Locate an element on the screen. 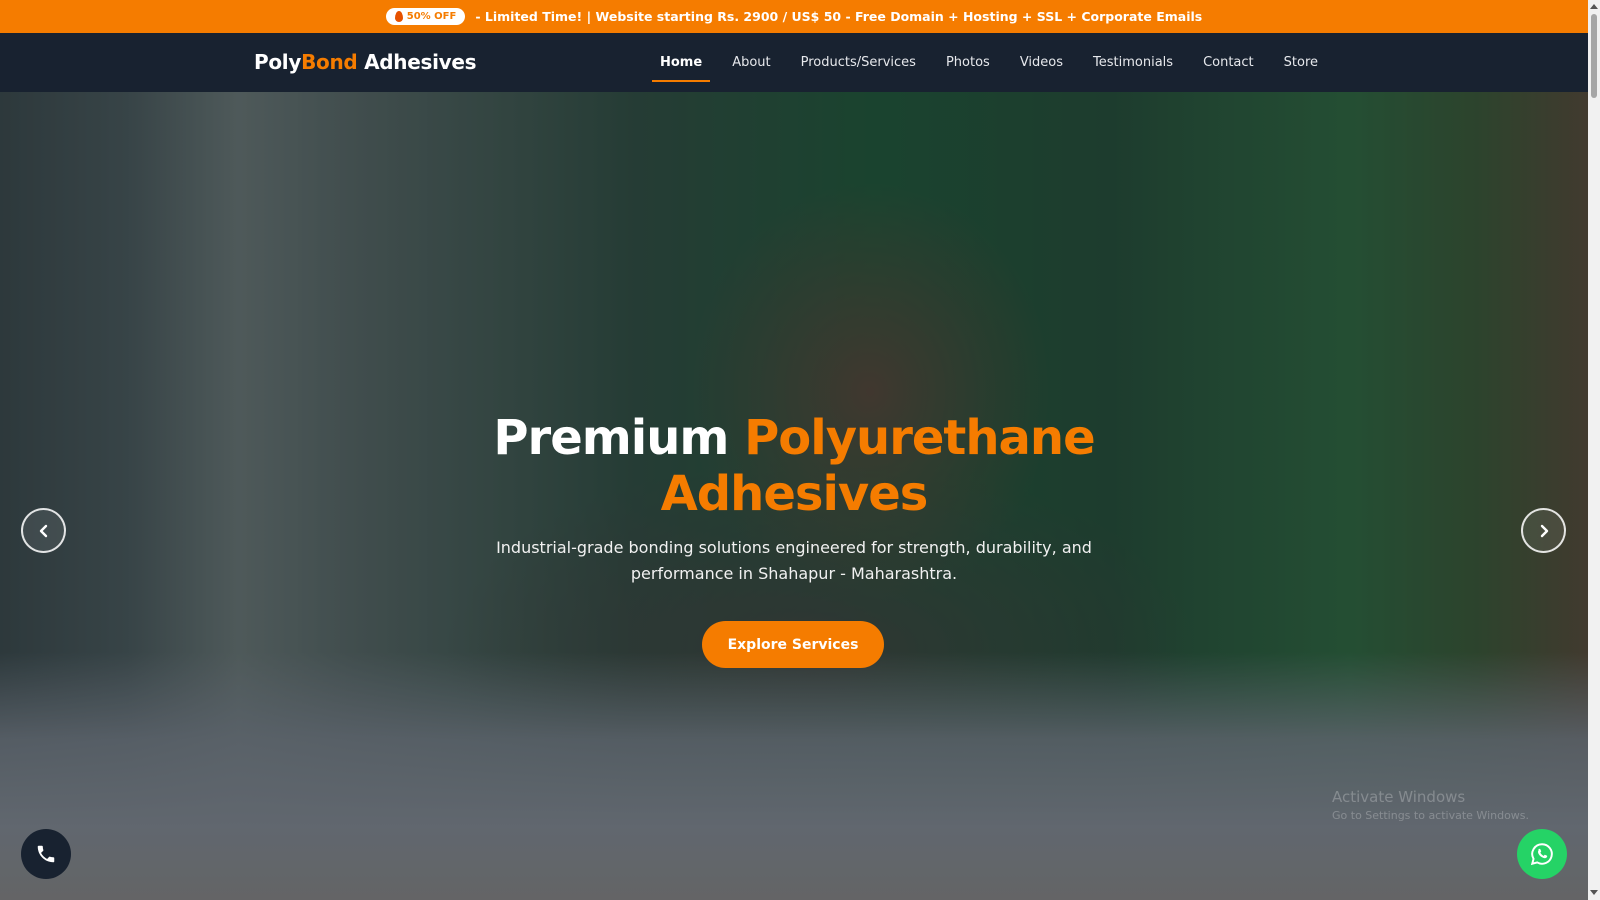  whatsapp-icon is located at coordinates (1541, 854).